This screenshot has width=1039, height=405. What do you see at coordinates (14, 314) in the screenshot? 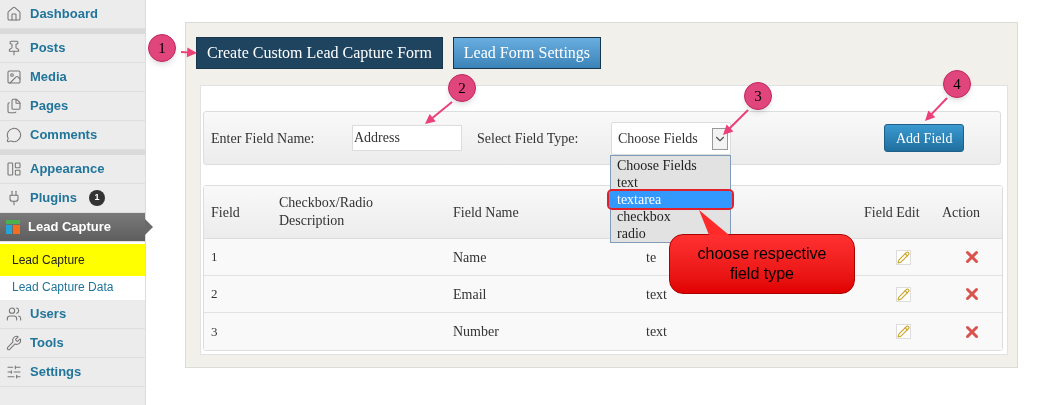
I see `users-icon` at bounding box center [14, 314].